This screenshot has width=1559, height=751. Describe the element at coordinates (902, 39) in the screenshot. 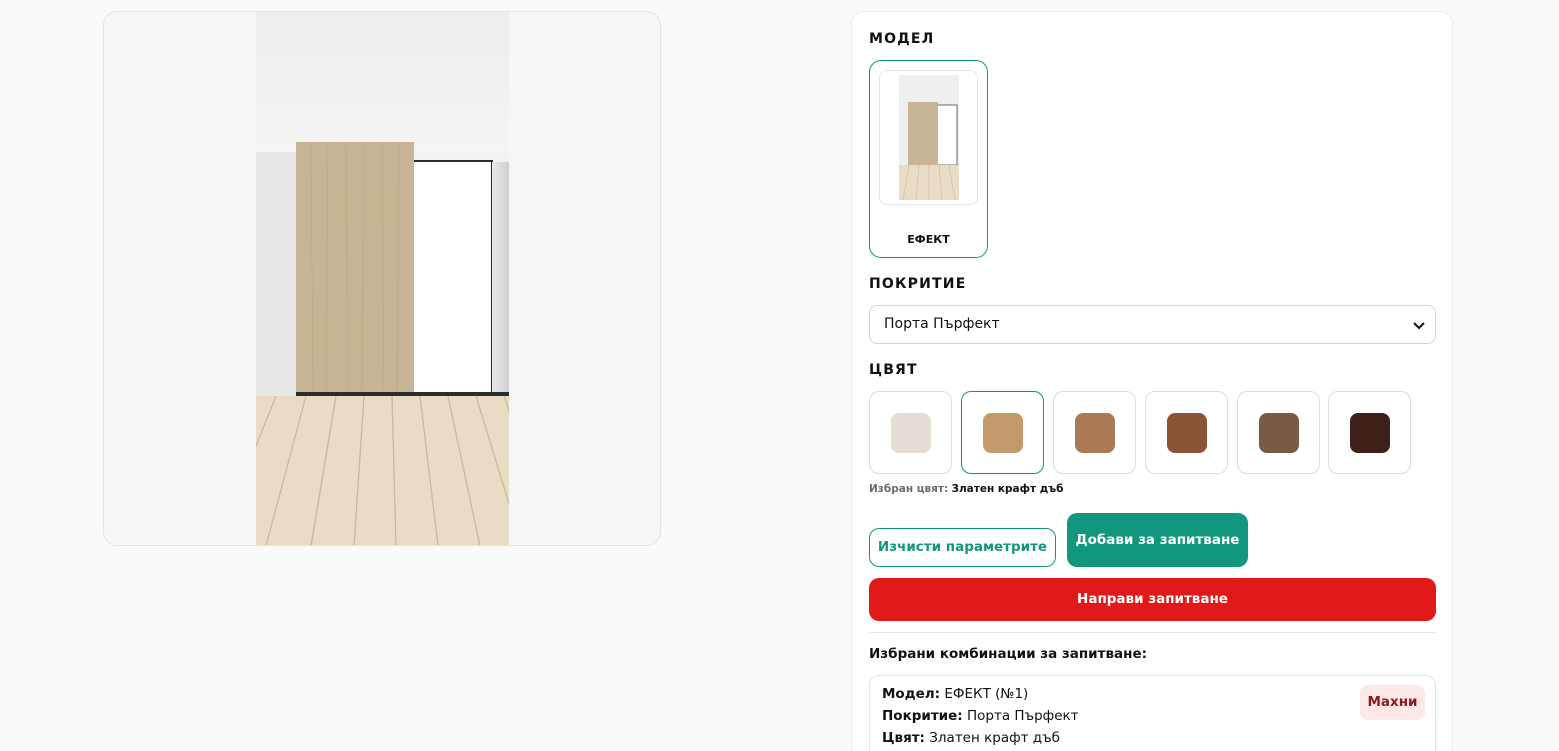

I see `model-section-title: МОДЕЛ` at that location.